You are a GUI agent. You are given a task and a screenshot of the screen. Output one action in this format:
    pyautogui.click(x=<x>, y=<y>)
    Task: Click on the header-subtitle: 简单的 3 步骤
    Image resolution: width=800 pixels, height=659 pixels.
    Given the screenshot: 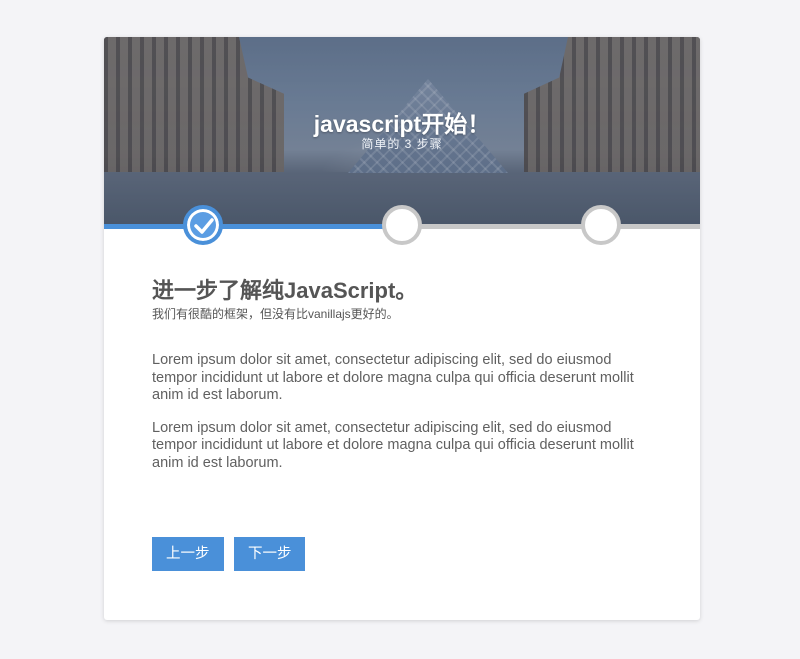 What is the action you would take?
    pyautogui.click(x=402, y=144)
    